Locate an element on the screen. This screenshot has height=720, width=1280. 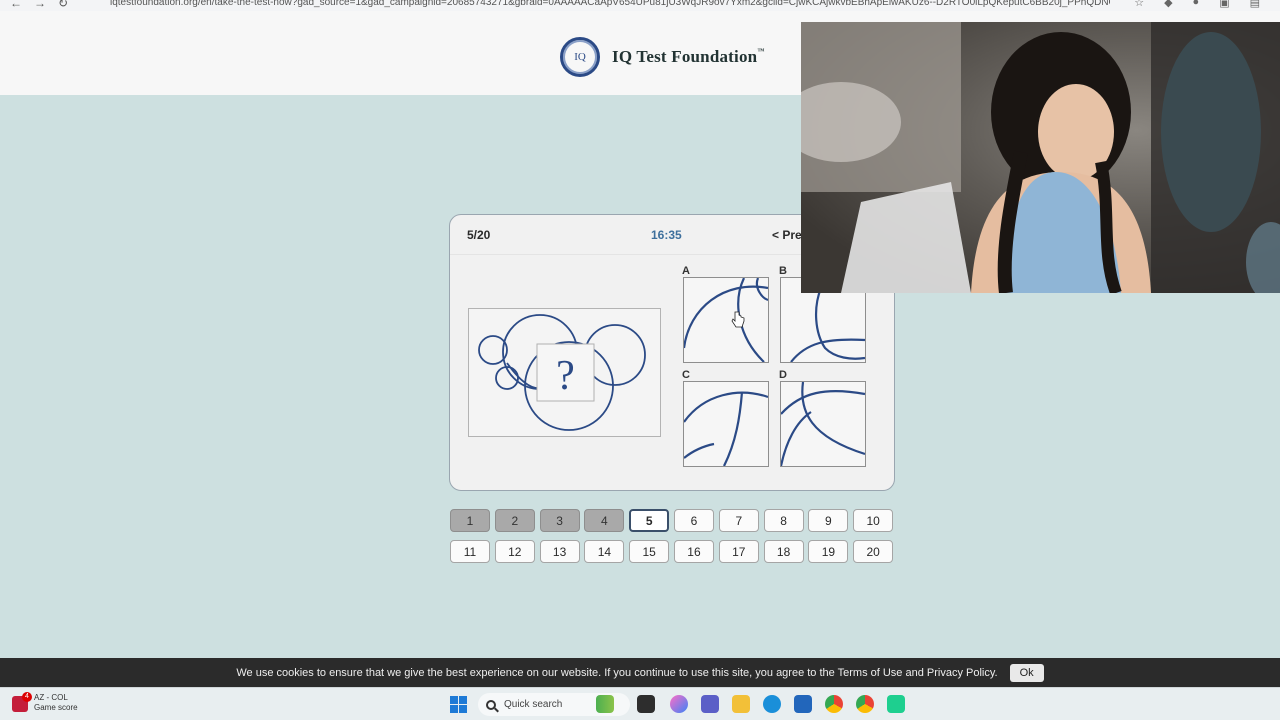
question-figure: ? is located at coordinates (564, 372).